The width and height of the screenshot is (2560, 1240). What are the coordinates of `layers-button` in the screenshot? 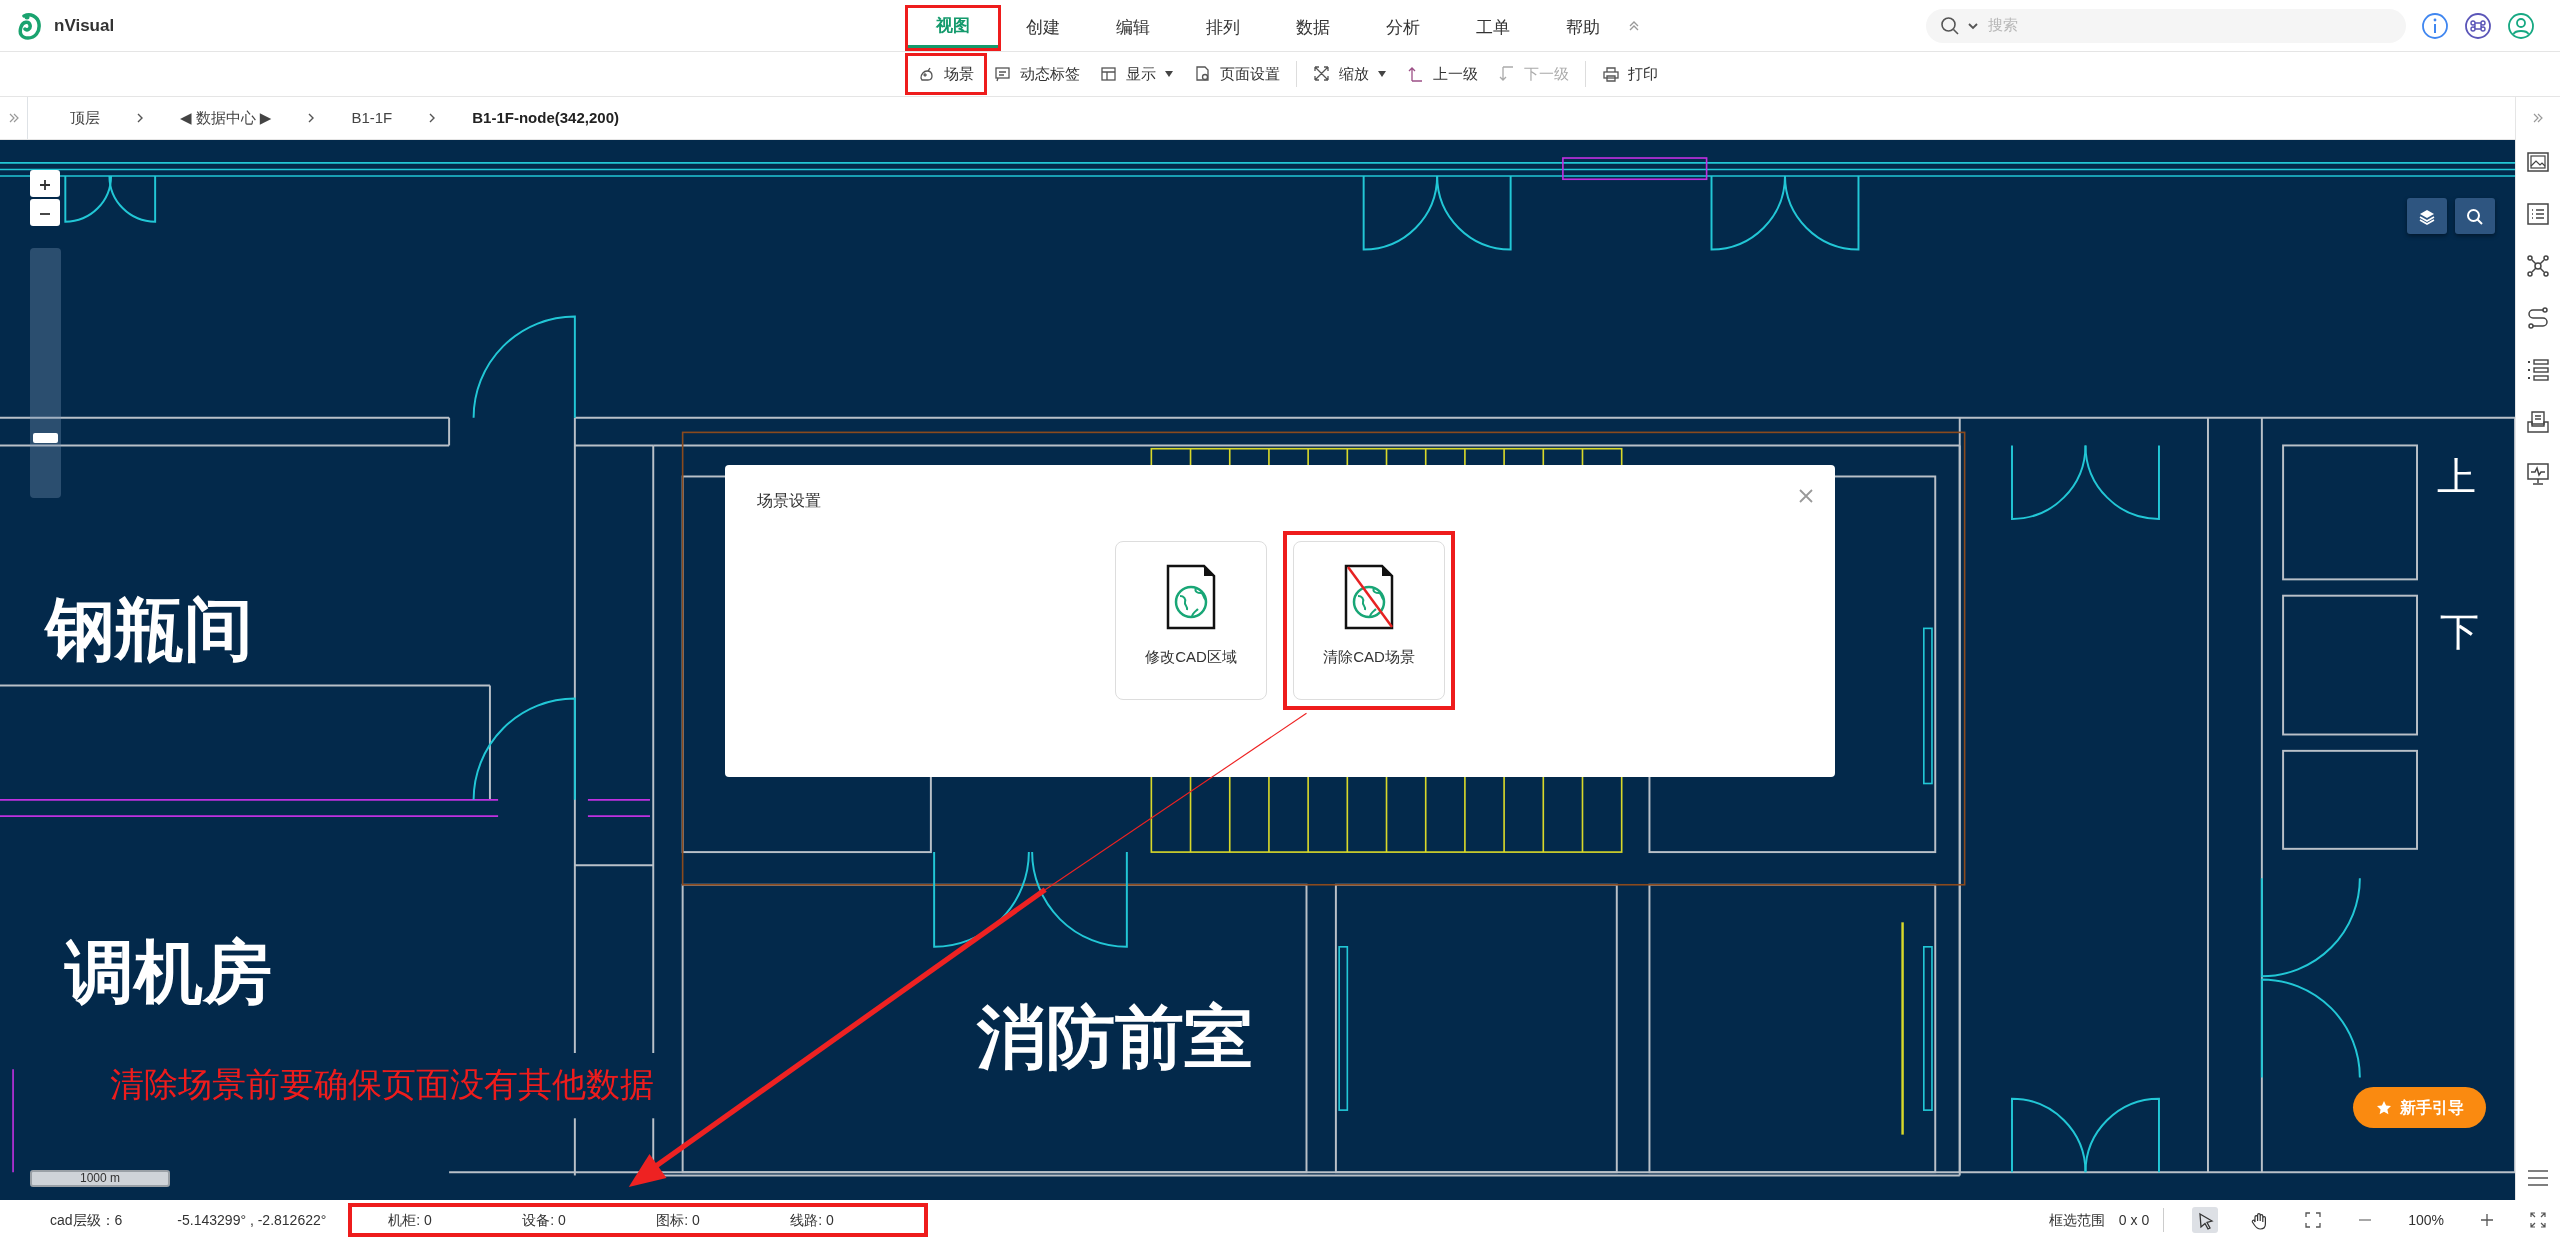 It's located at (2427, 216).